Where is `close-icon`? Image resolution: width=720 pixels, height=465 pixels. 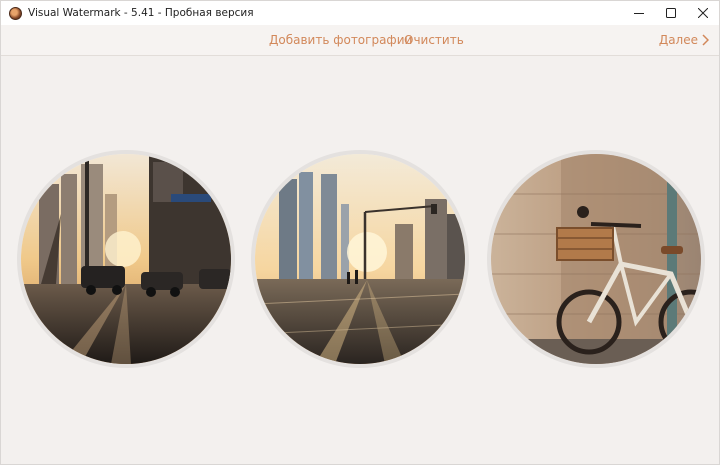 close-icon is located at coordinates (703, 13).